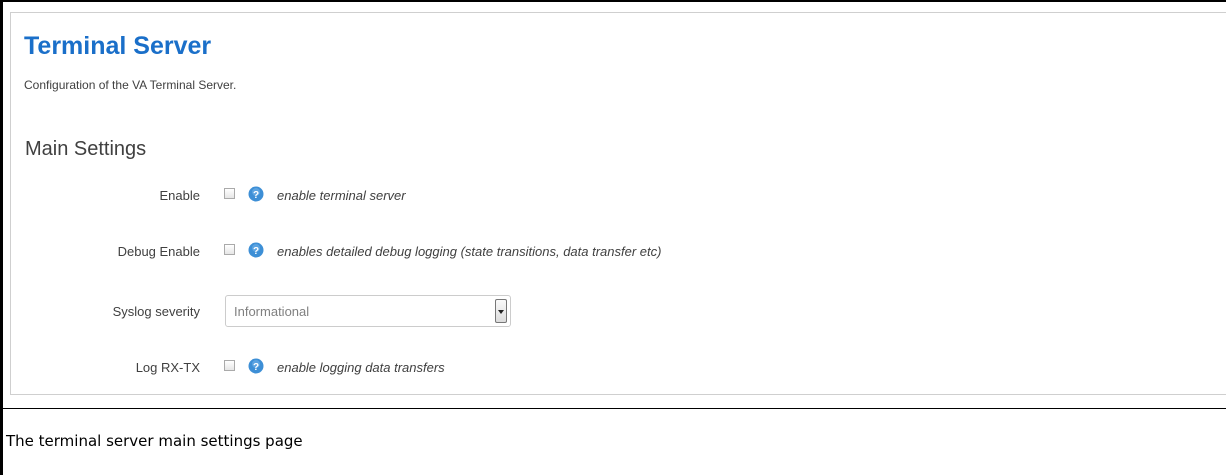 This screenshot has width=1226, height=475. What do you see at coordinates (1, 237) in the screenshot?
I see `figure-border-left` at bounding box center [1, 237].